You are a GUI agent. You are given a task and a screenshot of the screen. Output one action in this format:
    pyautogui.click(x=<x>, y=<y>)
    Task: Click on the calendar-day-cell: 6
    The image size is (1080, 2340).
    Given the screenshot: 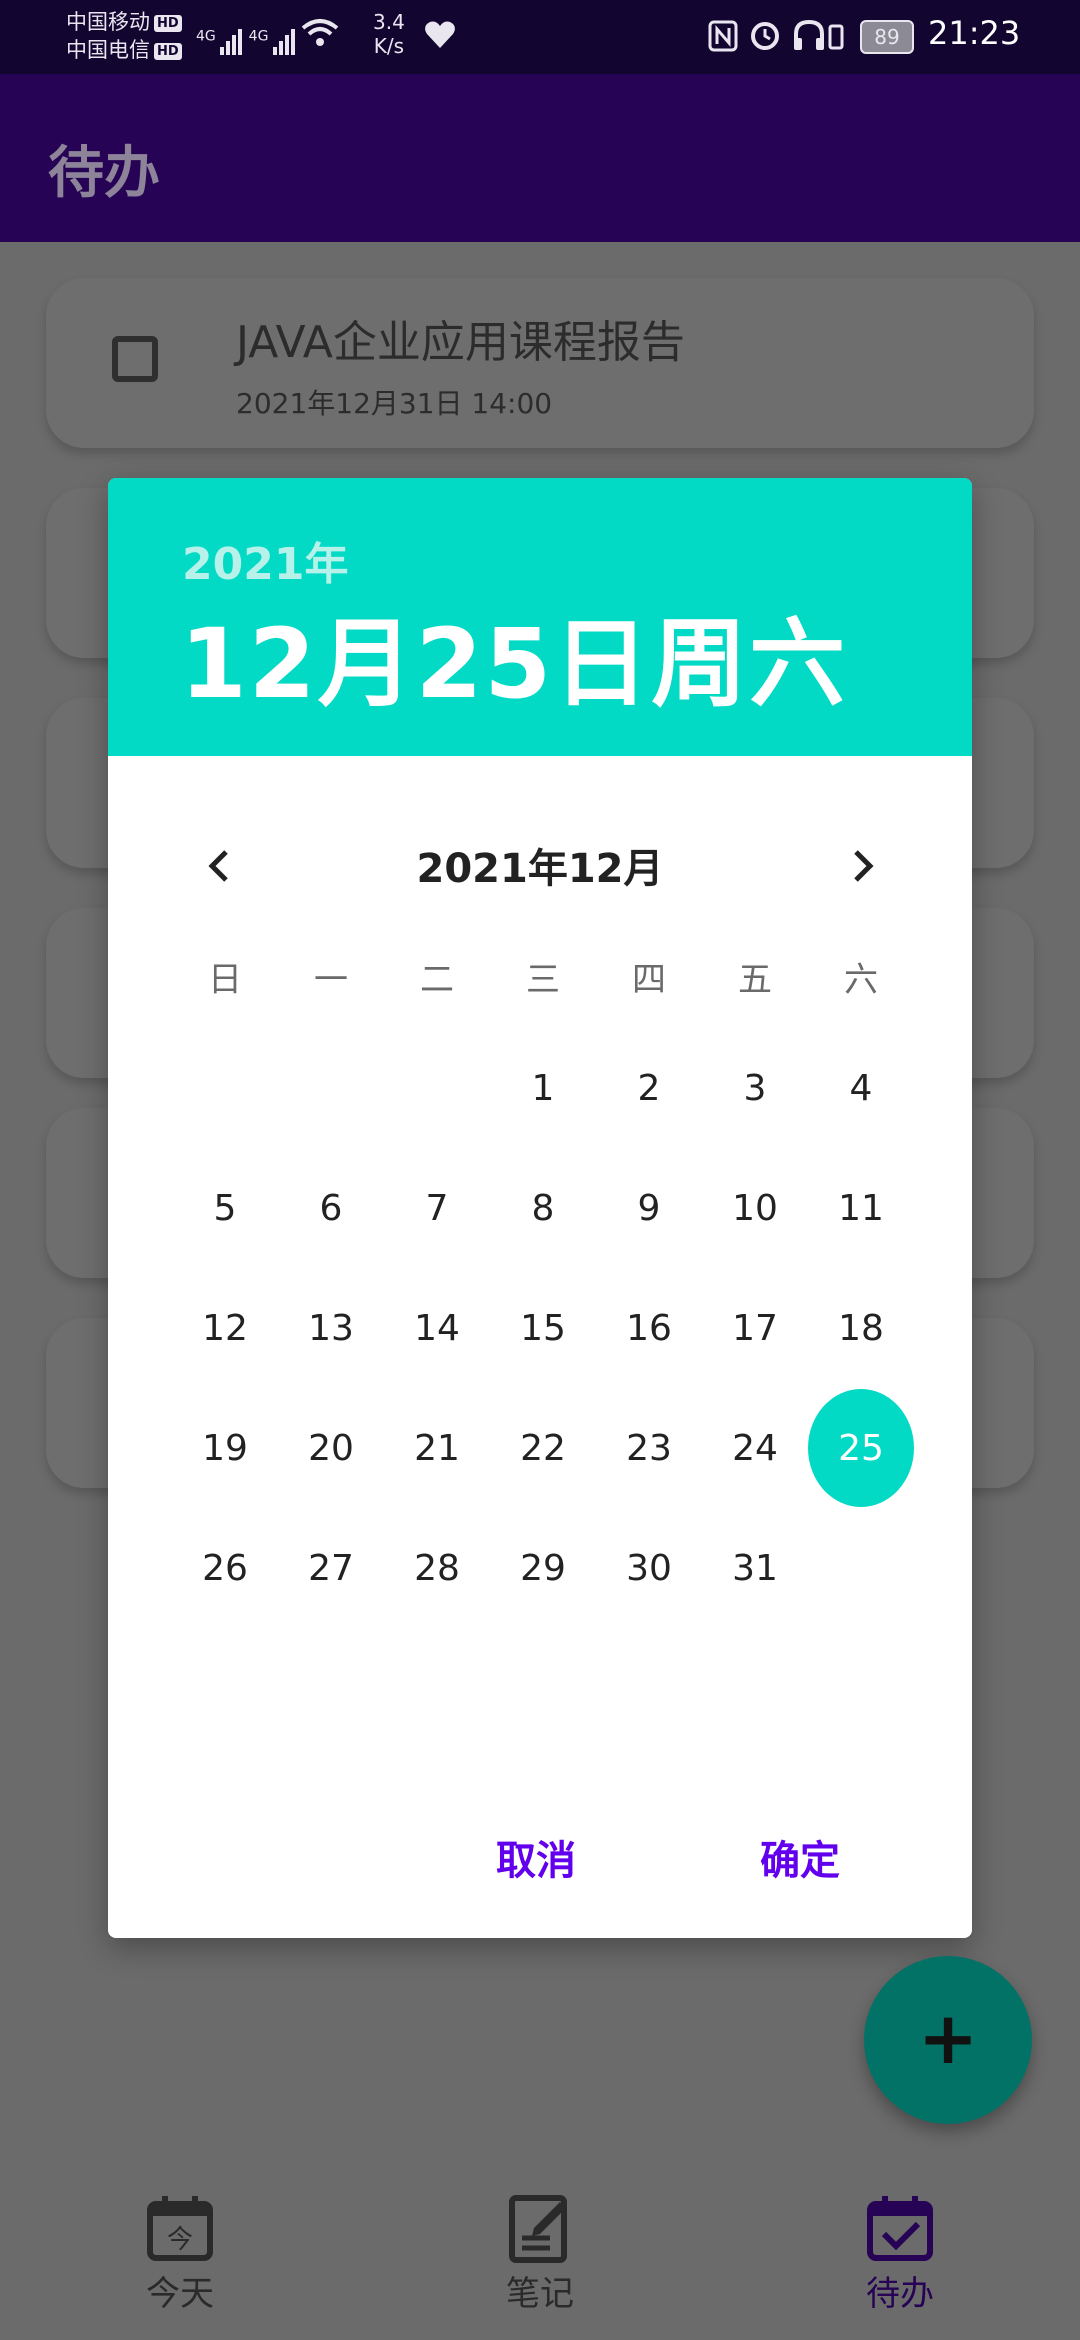 What is the action you would take?
    pyautogui.click(x=331, y=1208)
    